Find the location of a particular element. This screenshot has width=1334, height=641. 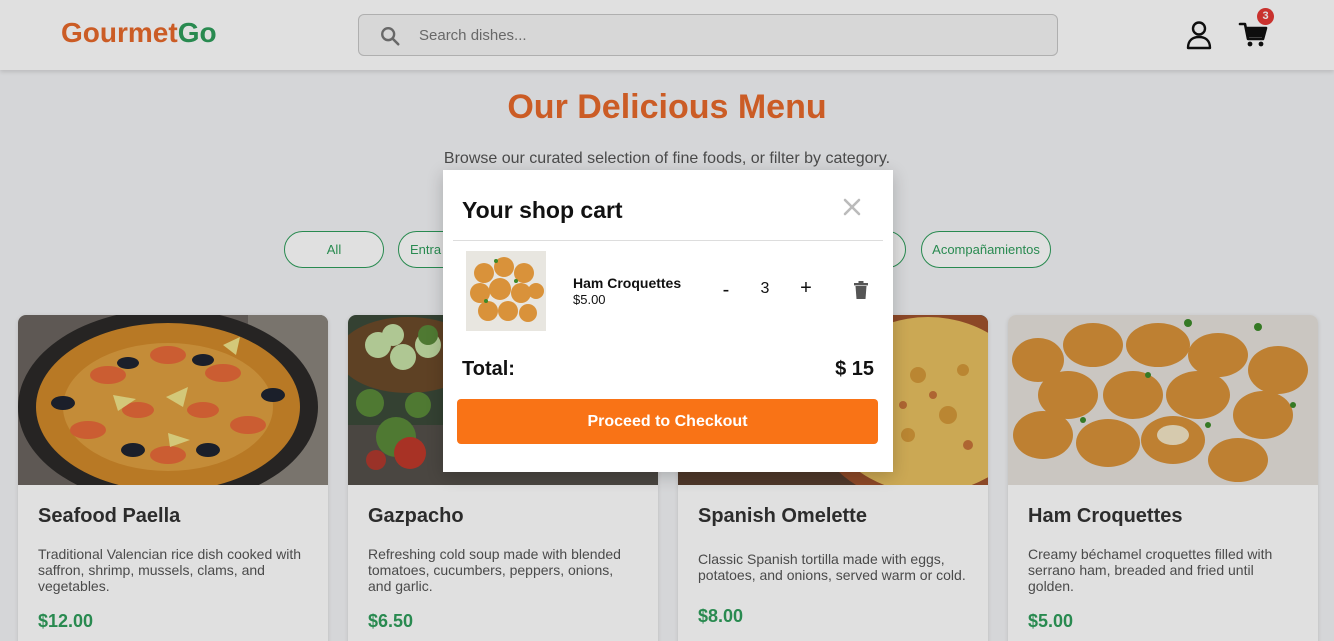

close-icon is located at coordinates (852, 207).